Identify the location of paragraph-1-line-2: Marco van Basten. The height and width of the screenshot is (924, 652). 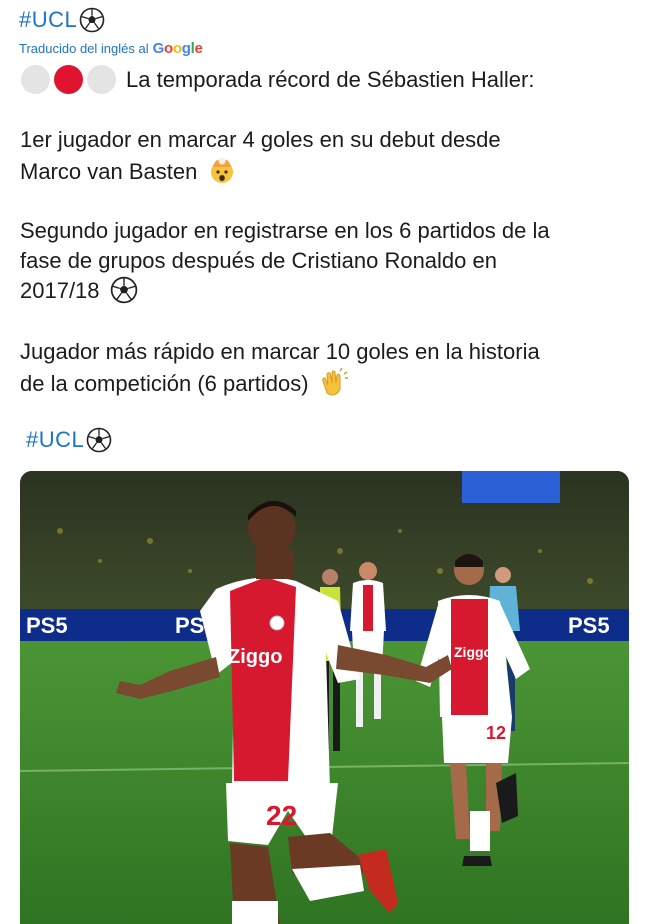
(109, 171).